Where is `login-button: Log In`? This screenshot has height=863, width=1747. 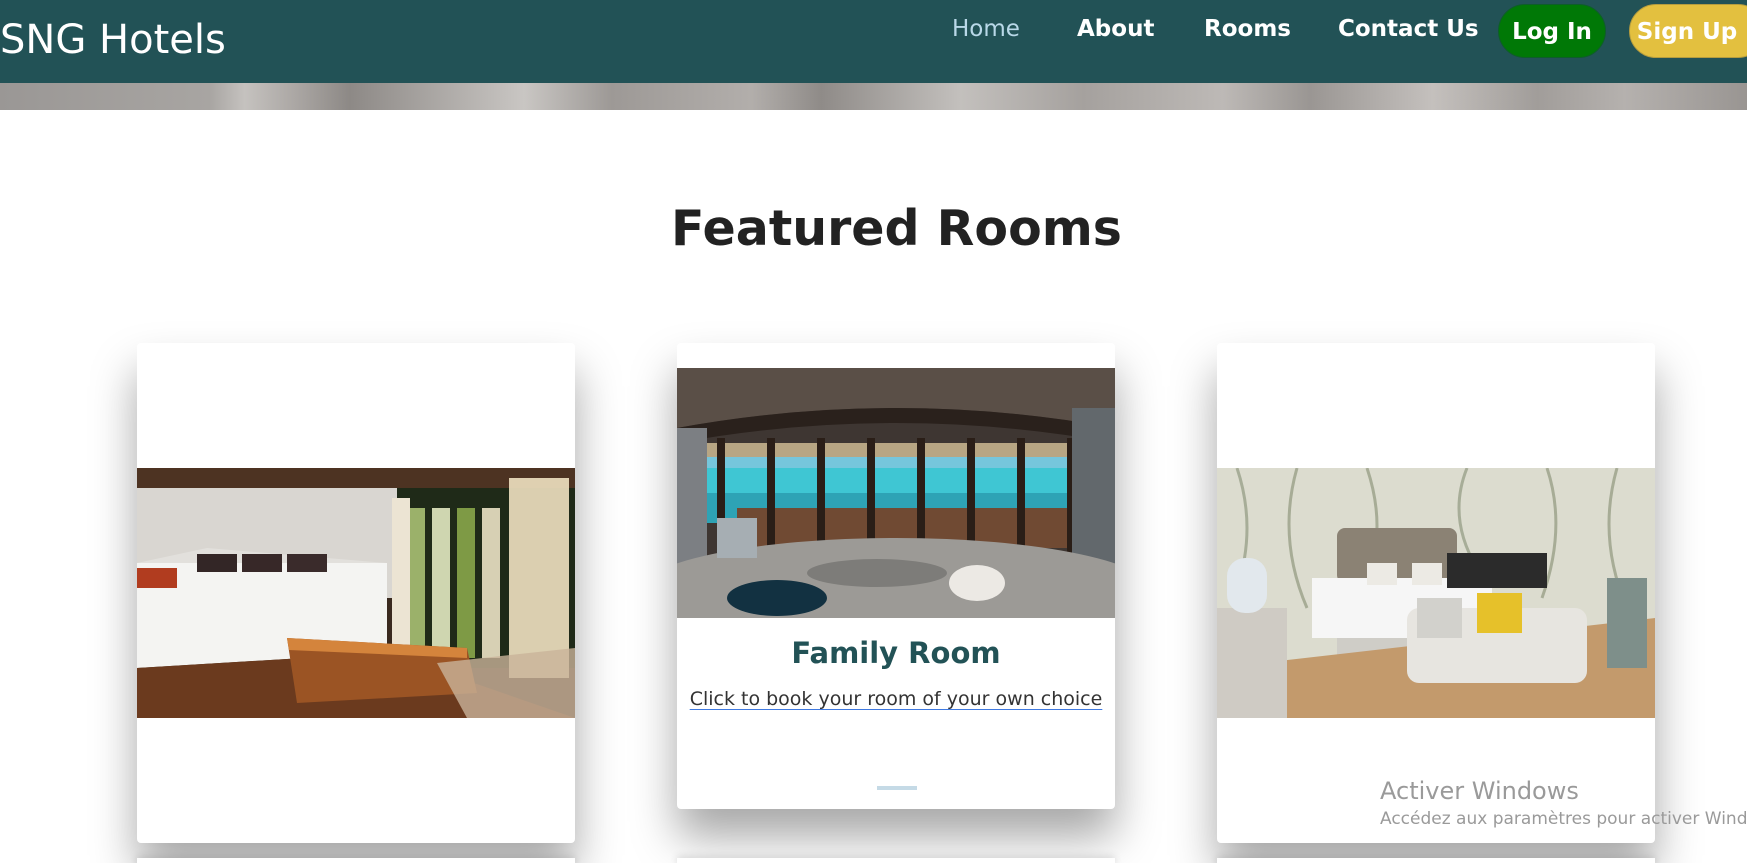 login-button: Log In is located at coordinates (1552, 31).